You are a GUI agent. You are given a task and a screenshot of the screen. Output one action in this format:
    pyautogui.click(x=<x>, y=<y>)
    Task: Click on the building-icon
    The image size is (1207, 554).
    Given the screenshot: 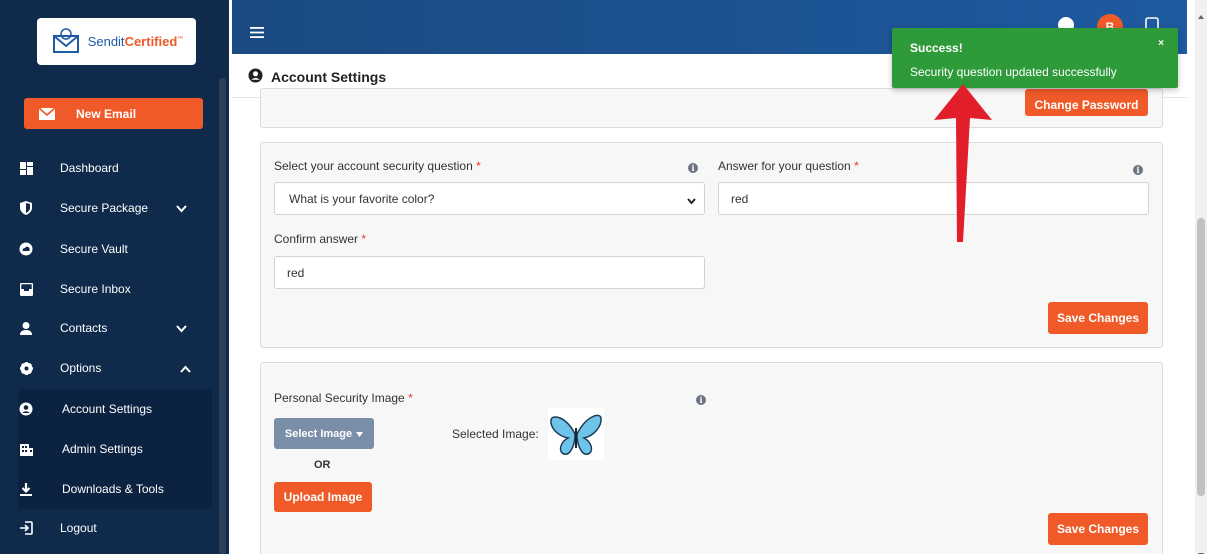 What is the action you would take?
    pyautogui.click(x=26, y=449)
    